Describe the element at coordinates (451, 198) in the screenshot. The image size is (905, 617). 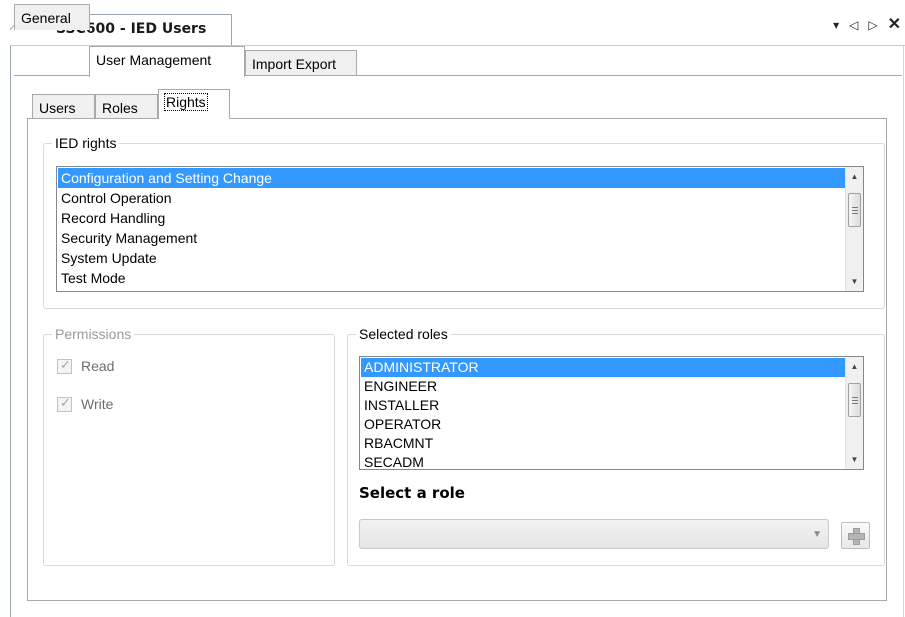
I see `list-item: Control Operation` at that location.